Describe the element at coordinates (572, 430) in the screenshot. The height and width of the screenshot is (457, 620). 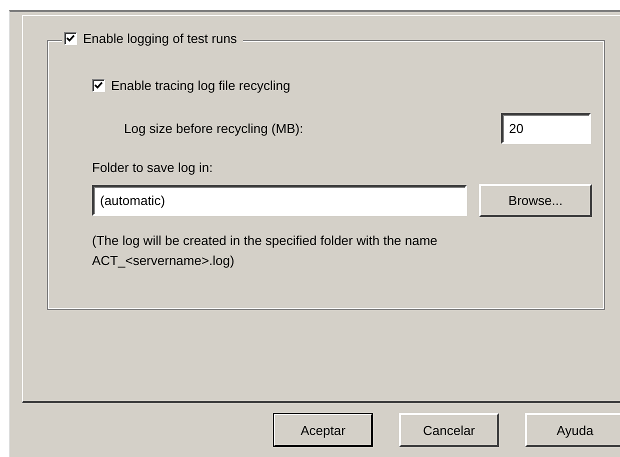
I see `dialog-button: Ayuda` at that location.